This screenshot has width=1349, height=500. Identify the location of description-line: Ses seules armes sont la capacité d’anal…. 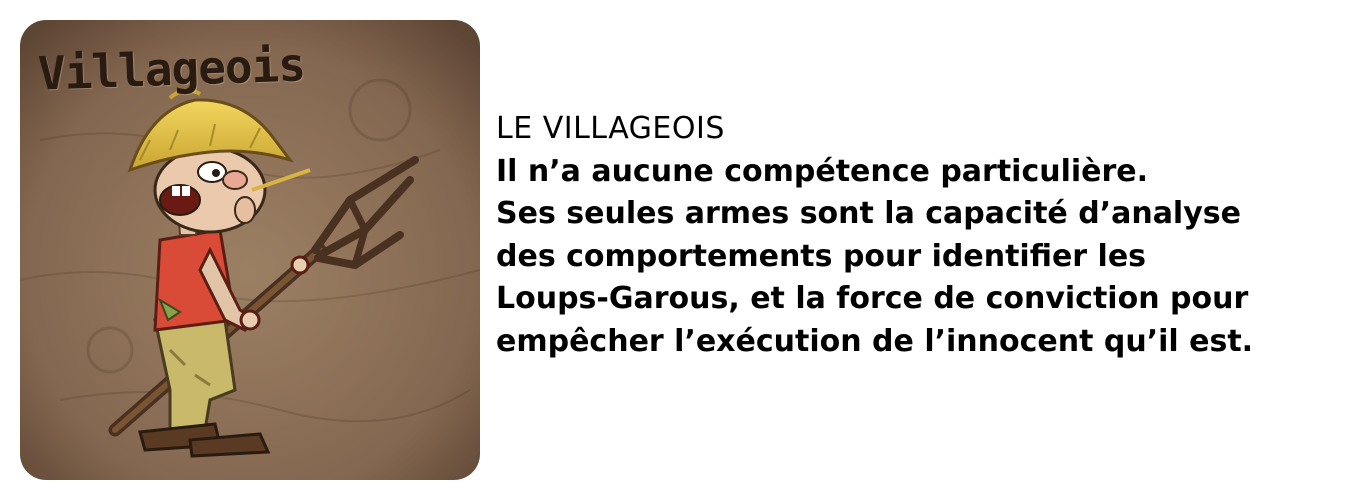
(868, 213).